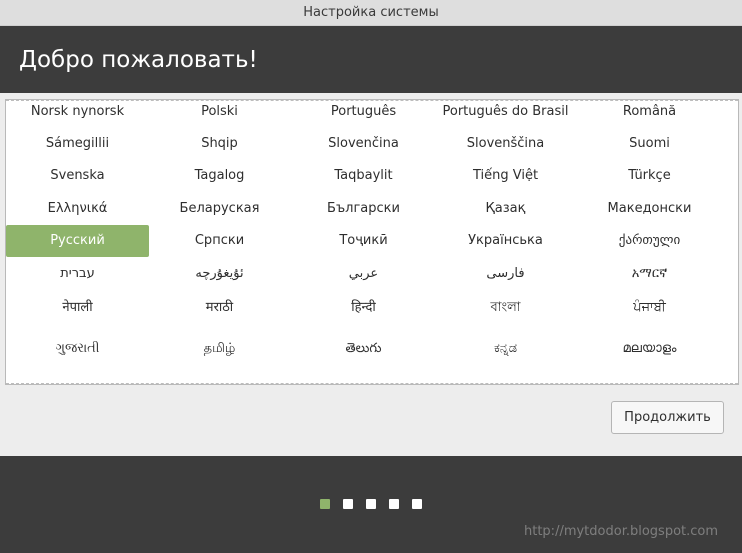 The width and height of the screenshot is (742, 553). What do you see at coordinates (363, 144) in the screenshot?
I see `language-item: Slovenčina` at bounding box center [363, 144].